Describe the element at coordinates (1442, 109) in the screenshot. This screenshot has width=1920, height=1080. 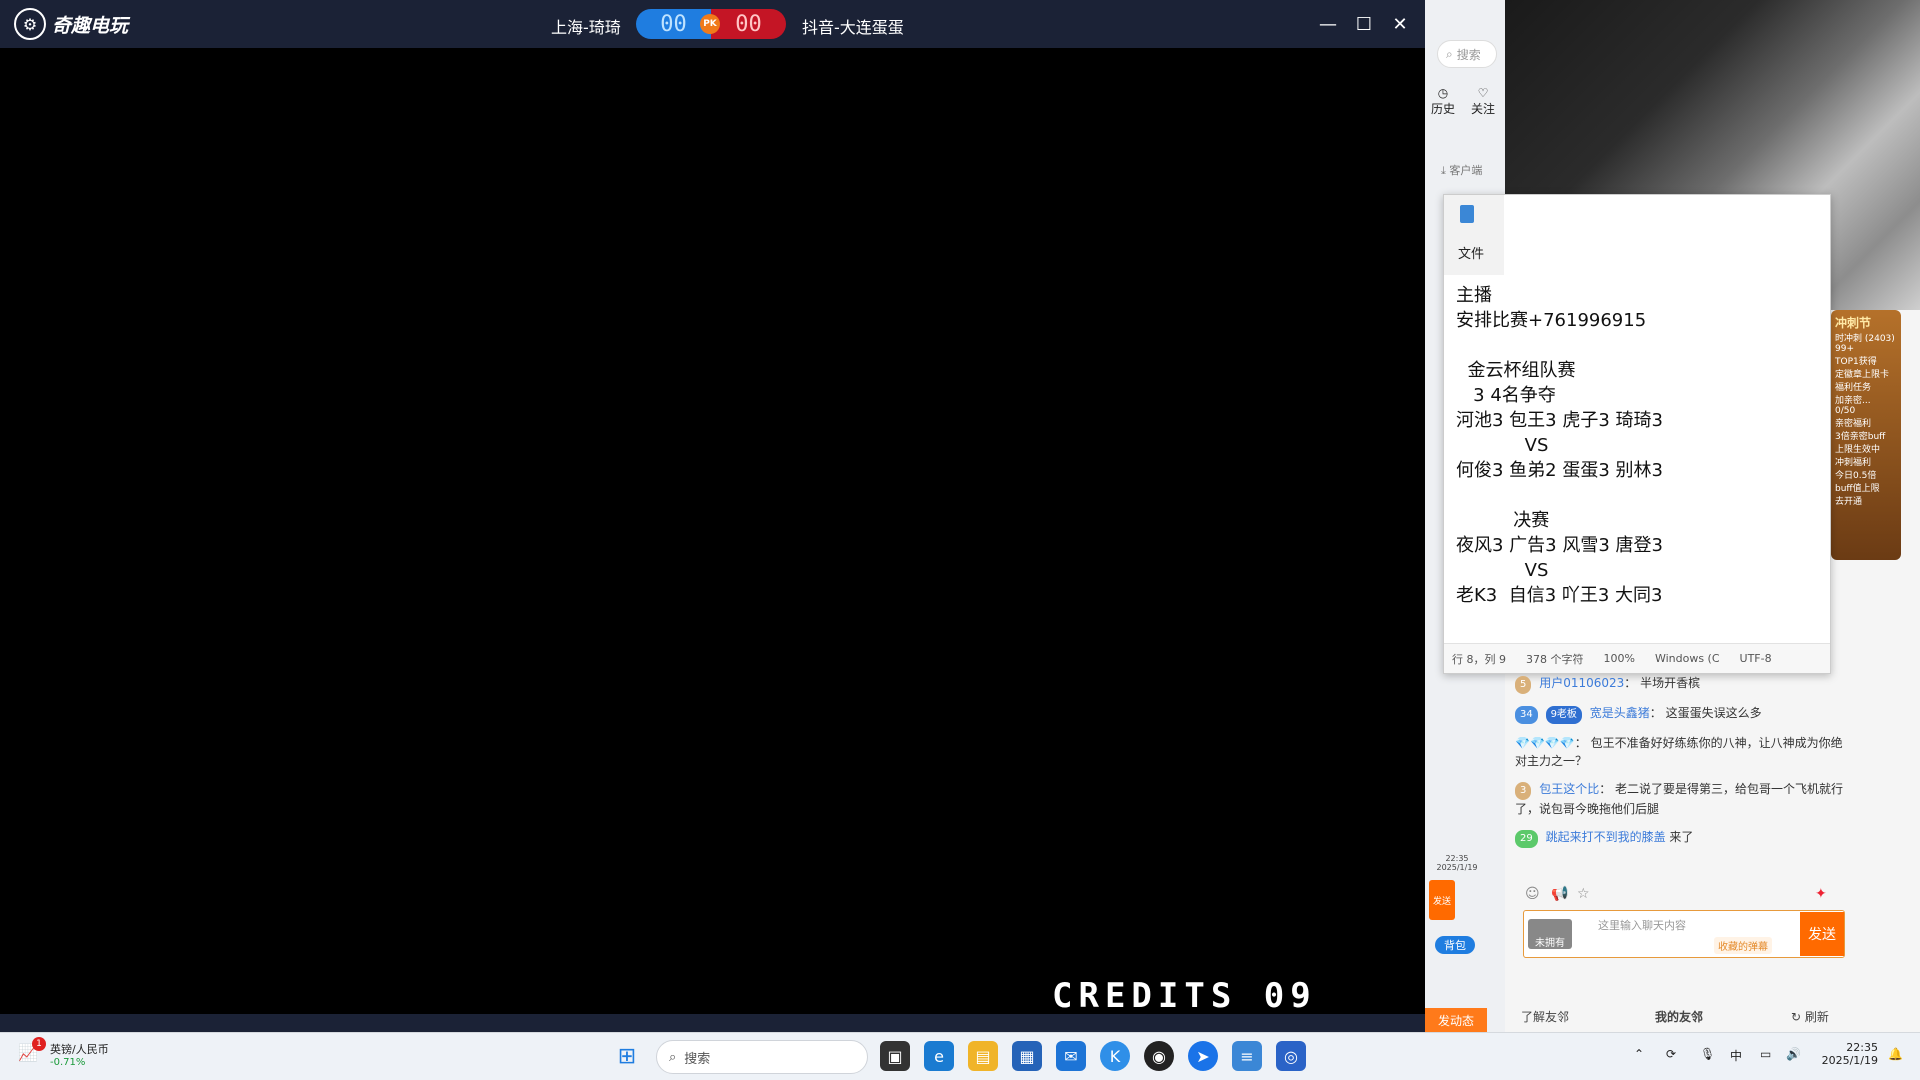
I see `nav-history-label: 历史` at that location.